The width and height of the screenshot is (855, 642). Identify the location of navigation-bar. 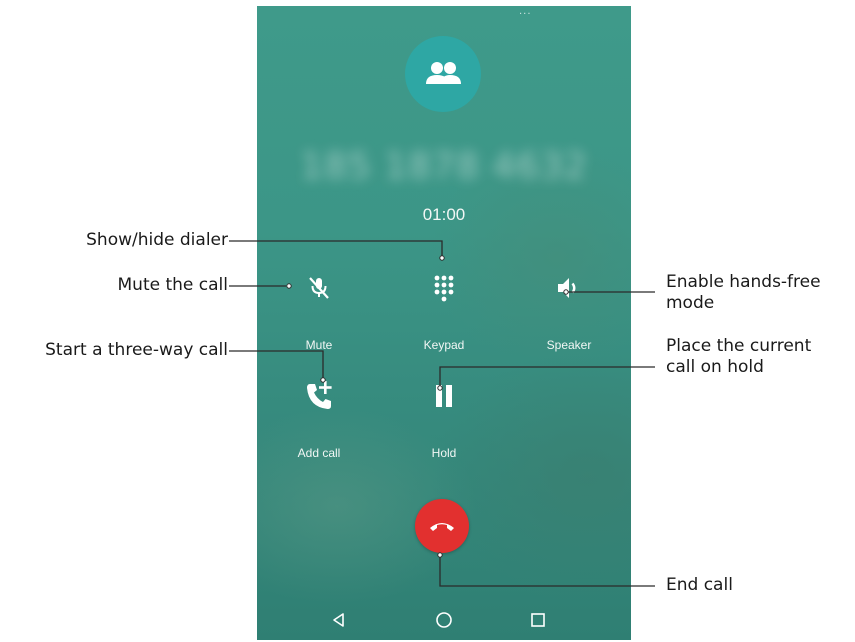
(444, 619).